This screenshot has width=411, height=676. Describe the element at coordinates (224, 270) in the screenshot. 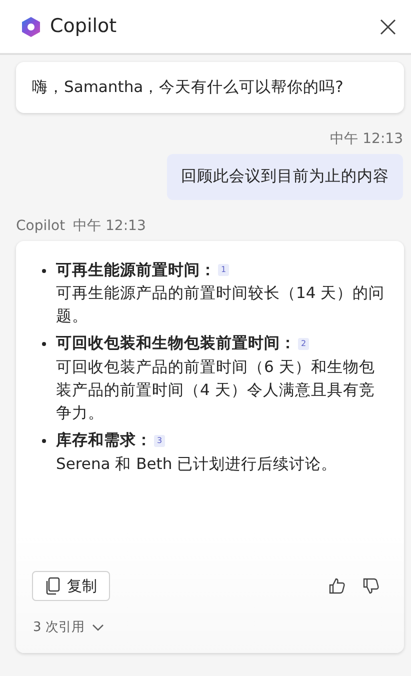

I see `citation-marker: 1` at that location.